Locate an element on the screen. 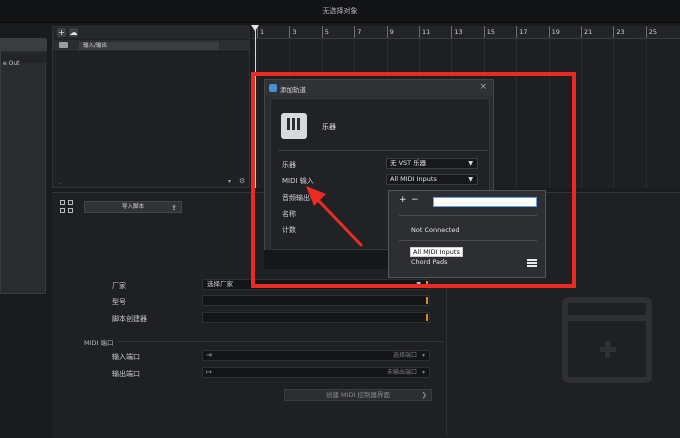 This screenshot has height=438, width=680. inspector-header is located at coordinates (24, 45).